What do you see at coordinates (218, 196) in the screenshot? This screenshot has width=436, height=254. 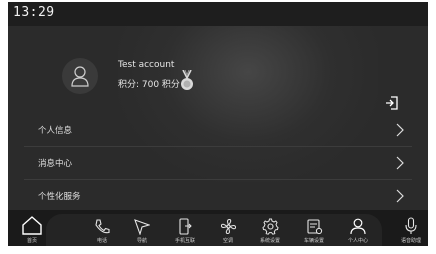 I see `menu-item-personalized-service: 个性化服务` at bounding box center [218, 196].